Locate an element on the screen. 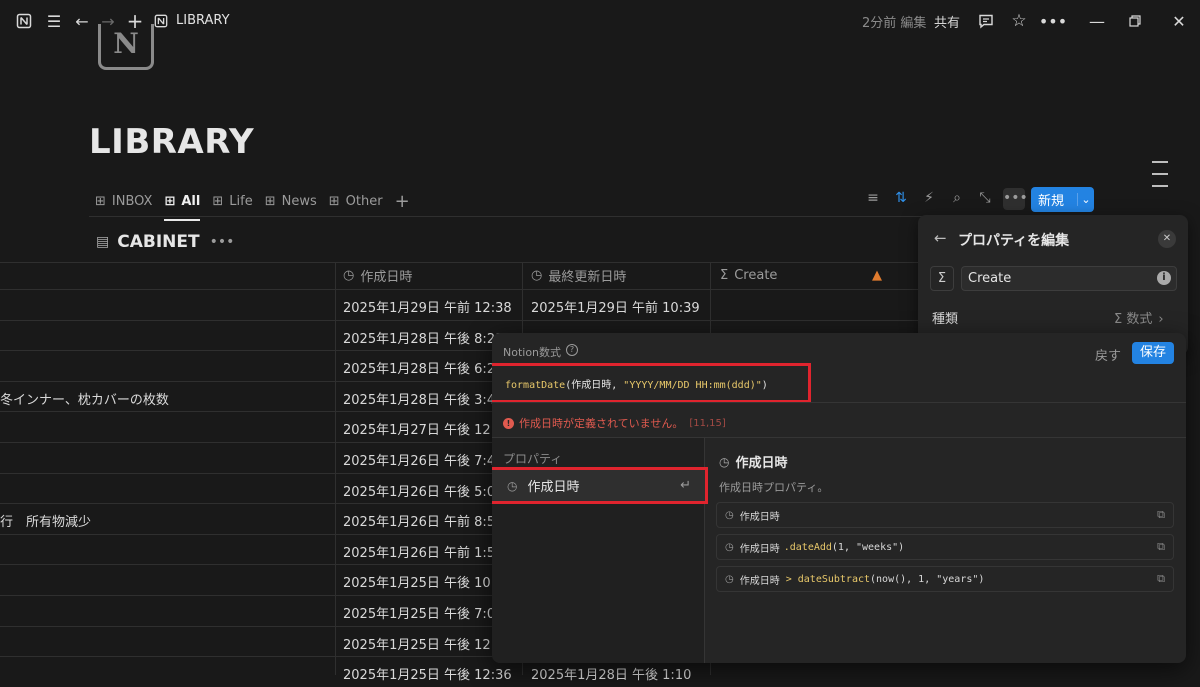 This screenshot has height=687, width=1200. cell-created: 2025年1月28日 午後 8:21 is located at coordinates (428, 337).